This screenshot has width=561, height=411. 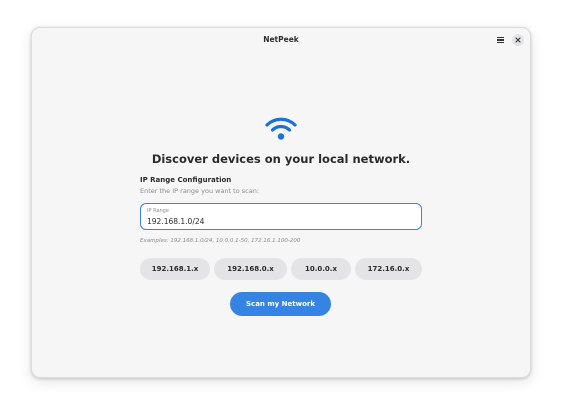 What do you see at coordinates (280, 304) in the screenshot?
I see `scan-network-button: Scan my Network` at bounding box center [280, 304].